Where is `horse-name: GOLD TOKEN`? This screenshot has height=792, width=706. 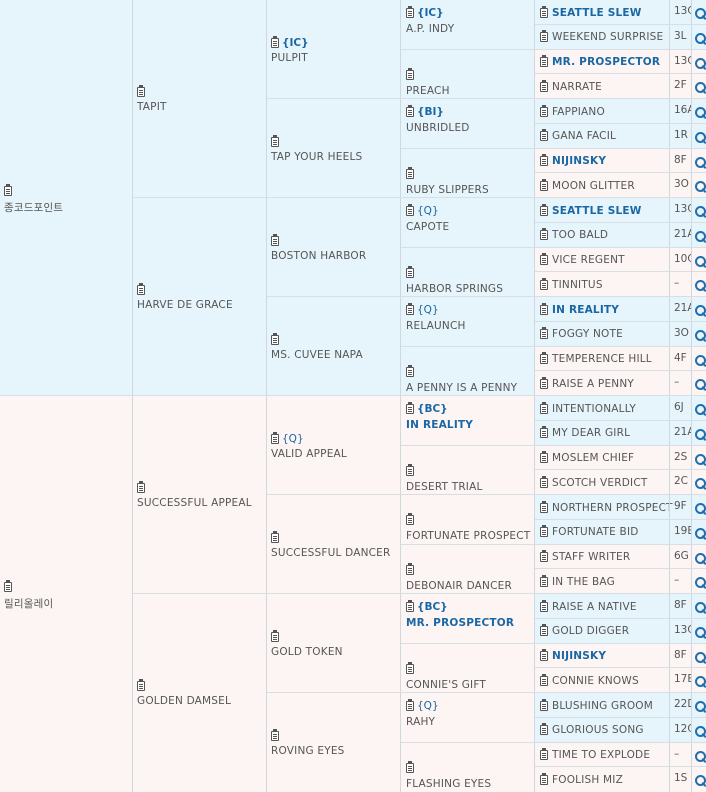
horse-name: GOLD TOKEN is located at coordinates (307, 652).